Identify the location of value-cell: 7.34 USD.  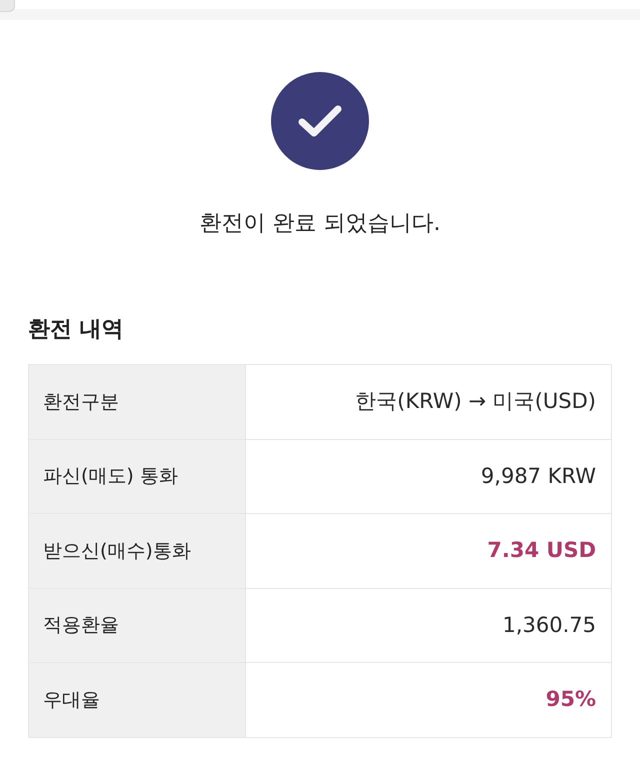
(429, 551).